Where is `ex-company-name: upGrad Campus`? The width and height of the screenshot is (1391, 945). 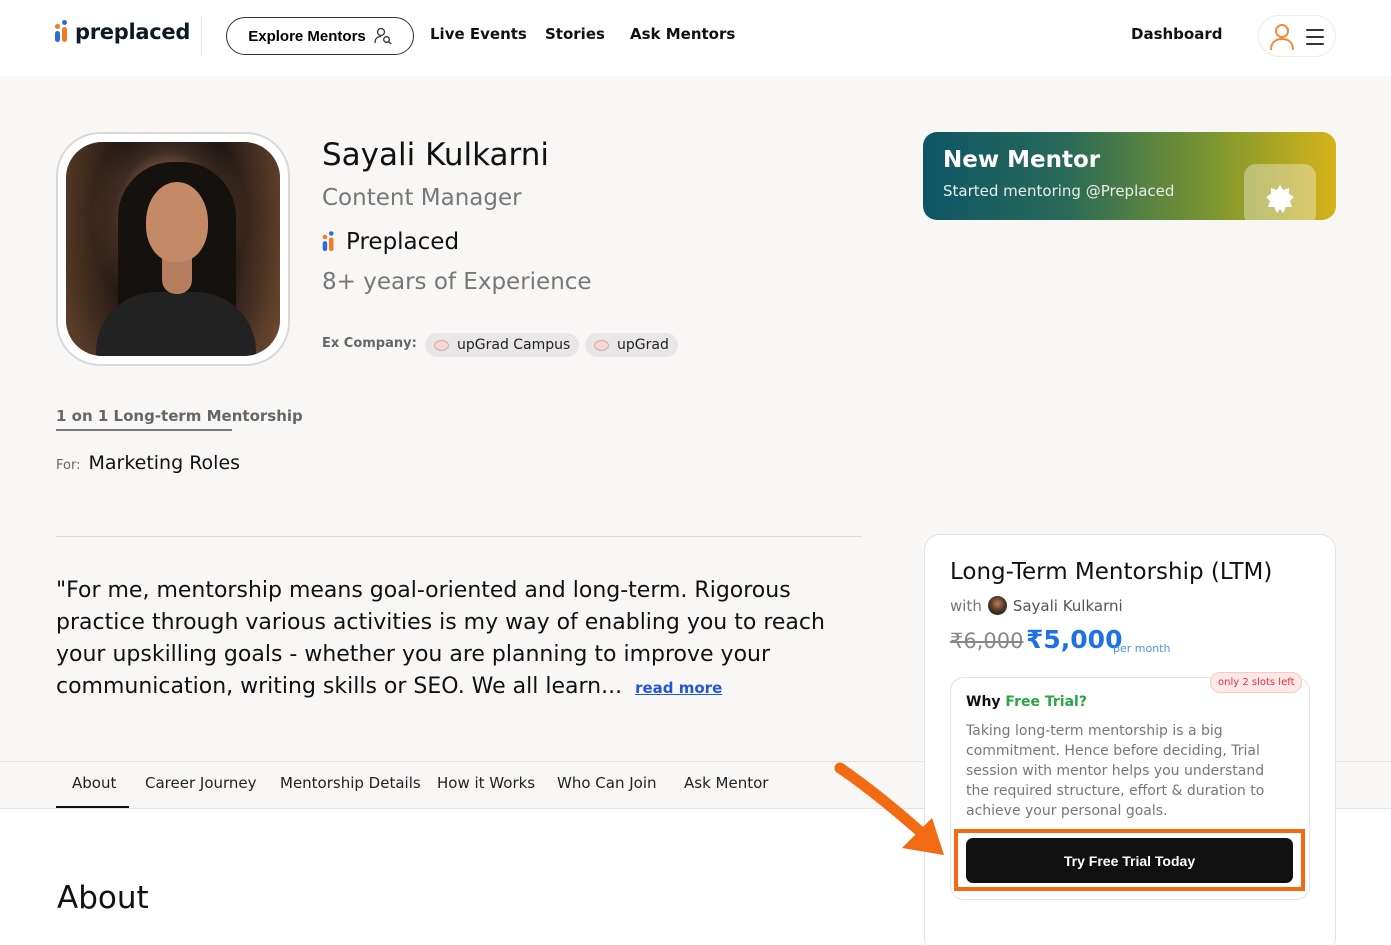 ex-company-name: upGrad Campus is located at coordinates (514, 345).